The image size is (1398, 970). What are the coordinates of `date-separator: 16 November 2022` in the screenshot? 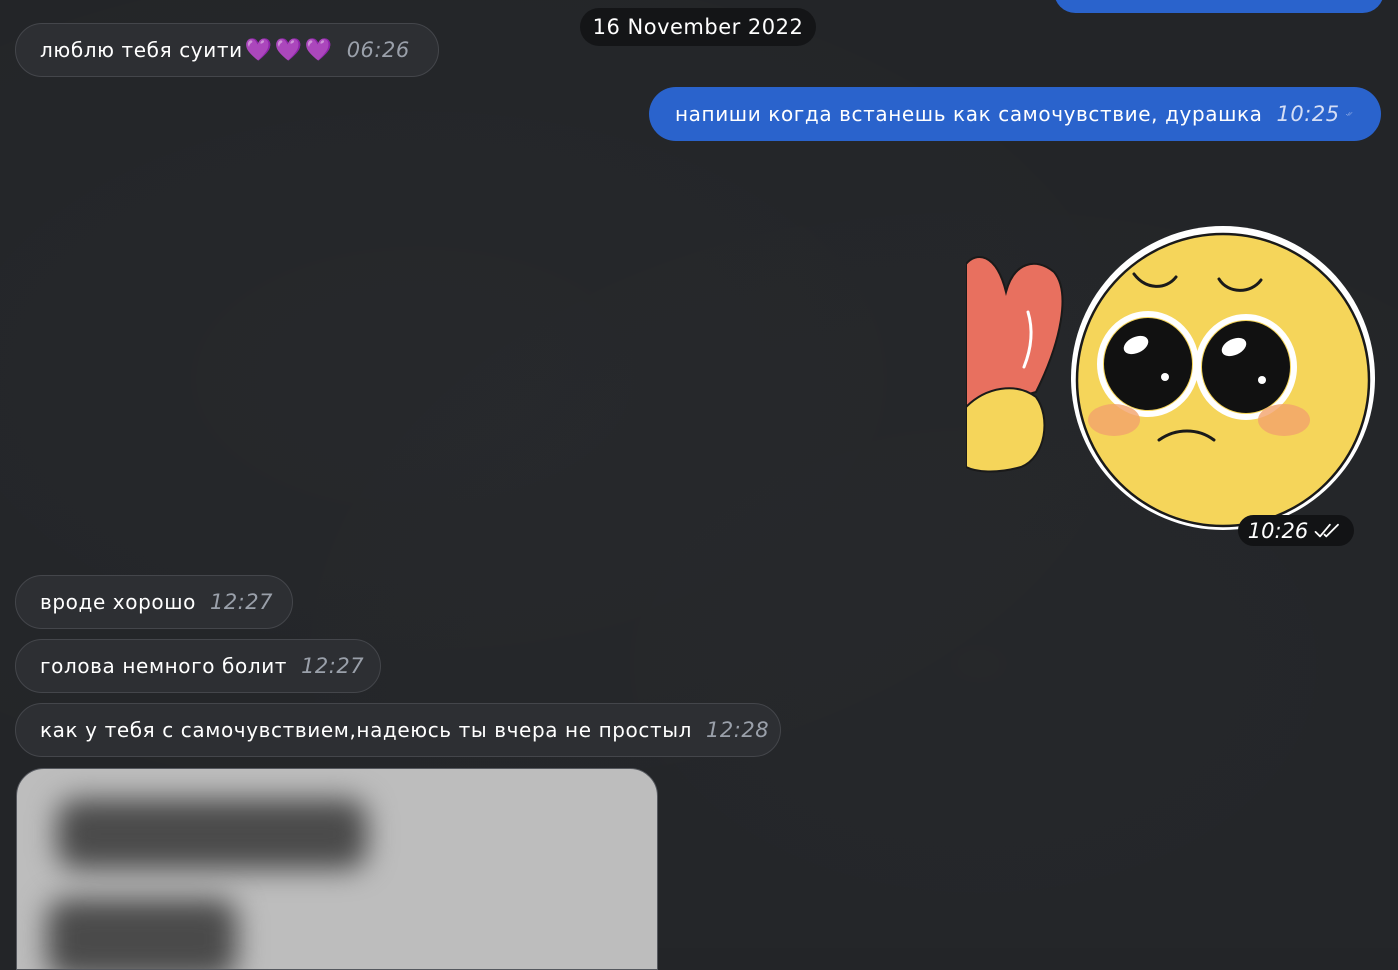 It's located at (698, 27).